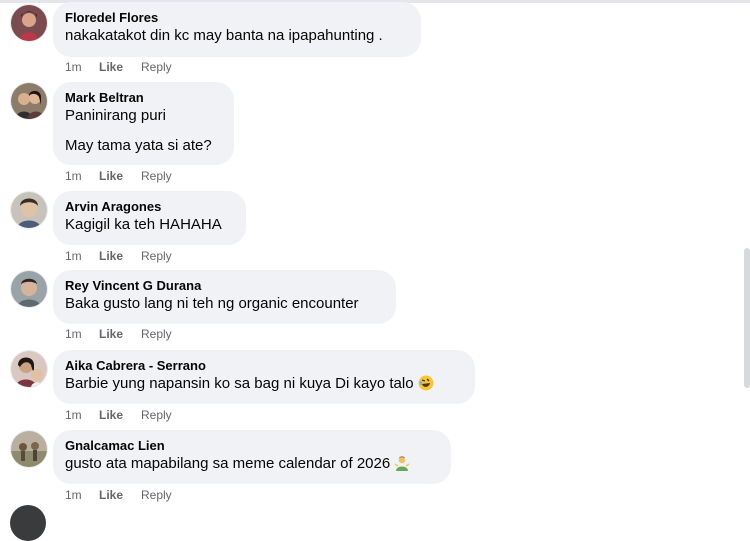  What do you see at coordinates (143, 224) in the screenshot?
I see `comment-text: Kagigil ka teh HAHAHA` at bounding box center [143, 224].